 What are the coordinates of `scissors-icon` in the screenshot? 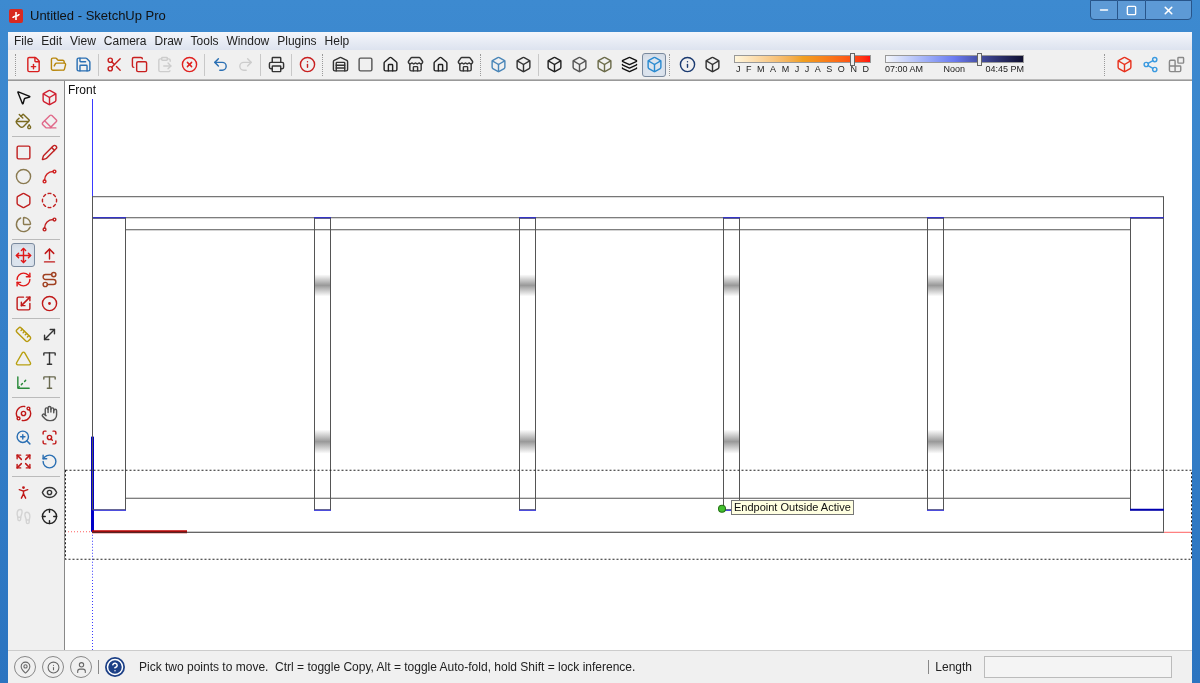 It's located at (114, 64).